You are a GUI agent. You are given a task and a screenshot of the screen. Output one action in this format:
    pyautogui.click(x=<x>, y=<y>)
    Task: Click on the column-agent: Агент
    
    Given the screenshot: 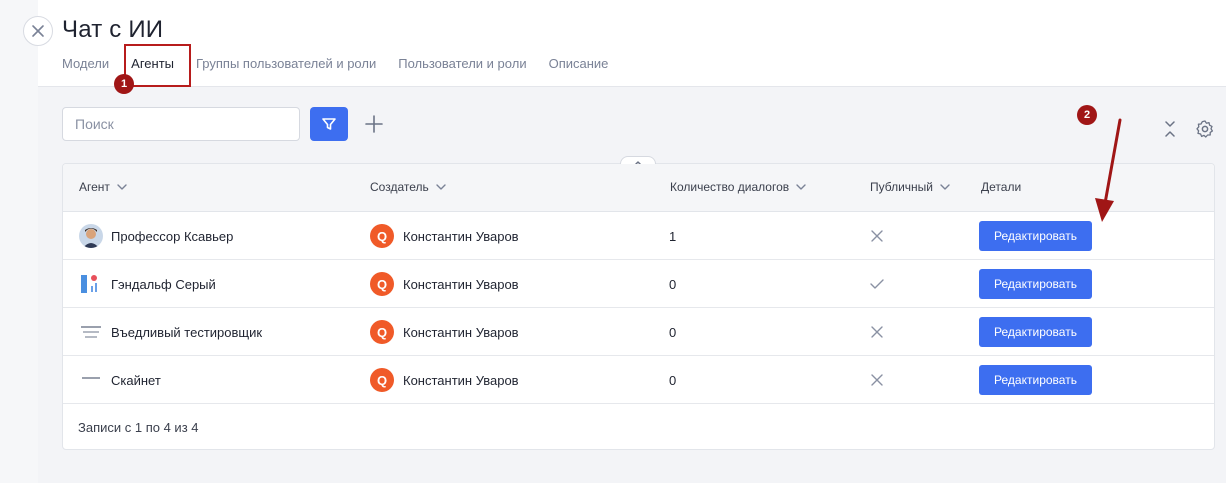 What is the action you would take?
    pyautogui.click(x=103, y=187)
    